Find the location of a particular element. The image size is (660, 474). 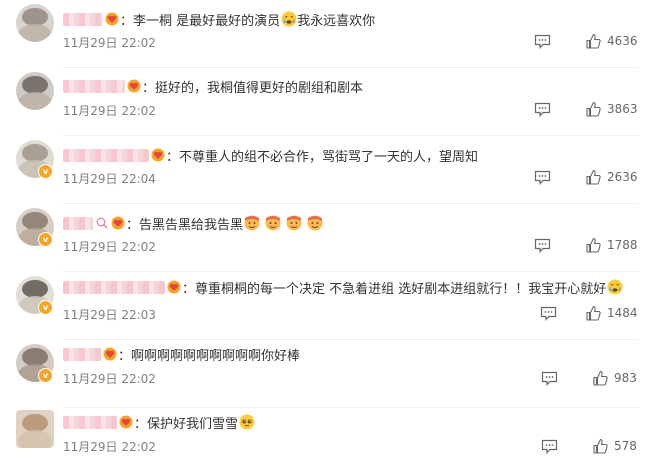

like-button: 983 is located at coordinates (614, 378).